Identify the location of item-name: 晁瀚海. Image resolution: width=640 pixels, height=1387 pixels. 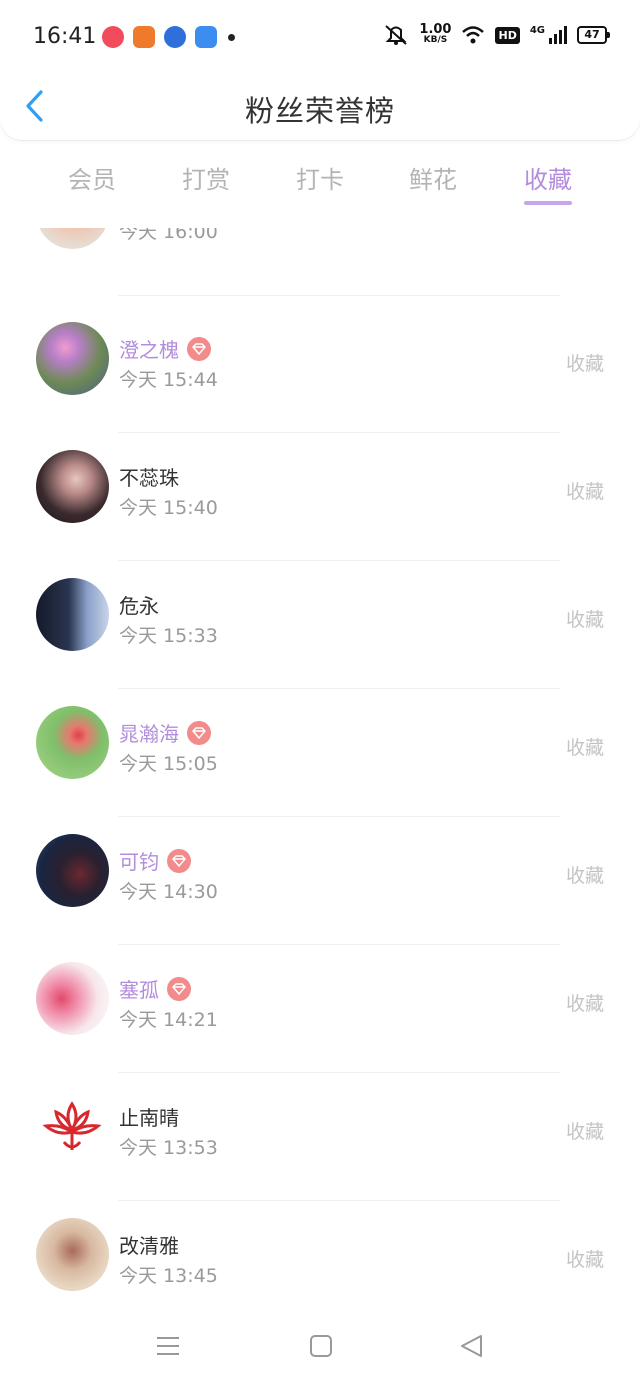
(165, 732).